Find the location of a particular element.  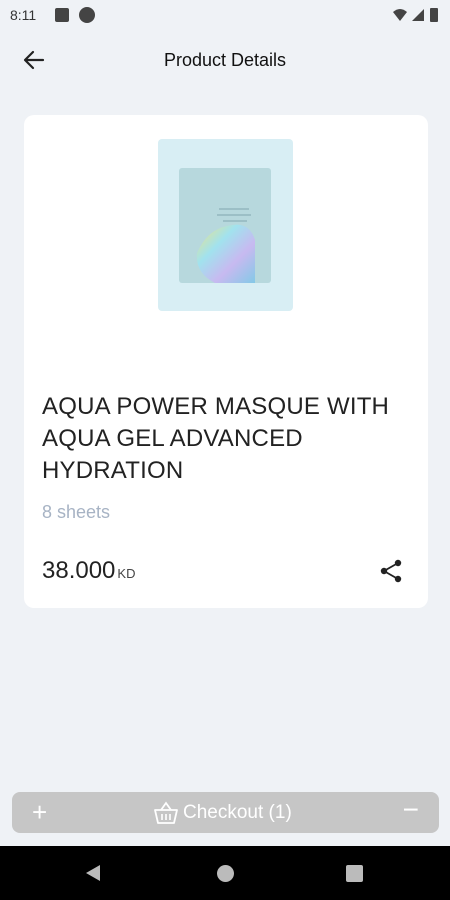

checkout-label: Checkout (1) is located at coordinates (237, 812).